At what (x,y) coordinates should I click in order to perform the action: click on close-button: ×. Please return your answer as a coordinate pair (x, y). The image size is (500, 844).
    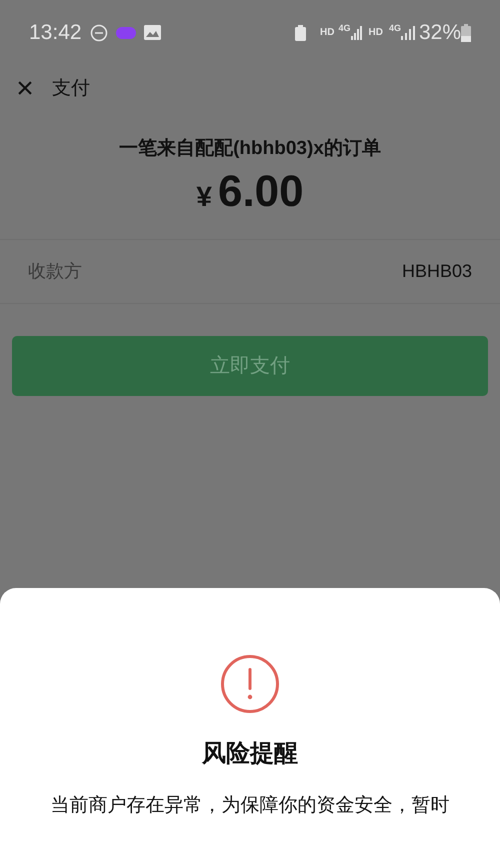
    Looking at the image, I should click on (25, 89).